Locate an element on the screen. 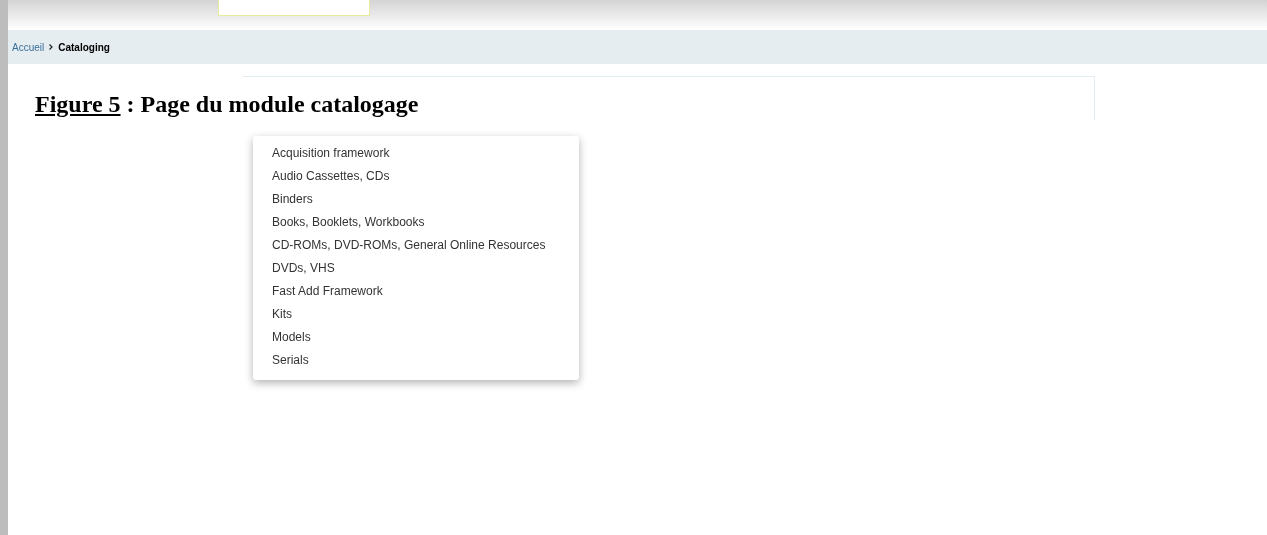 The width and height of the screenshot is (1267, 535). menu-item: Binders is located at coordinates (425, 199).